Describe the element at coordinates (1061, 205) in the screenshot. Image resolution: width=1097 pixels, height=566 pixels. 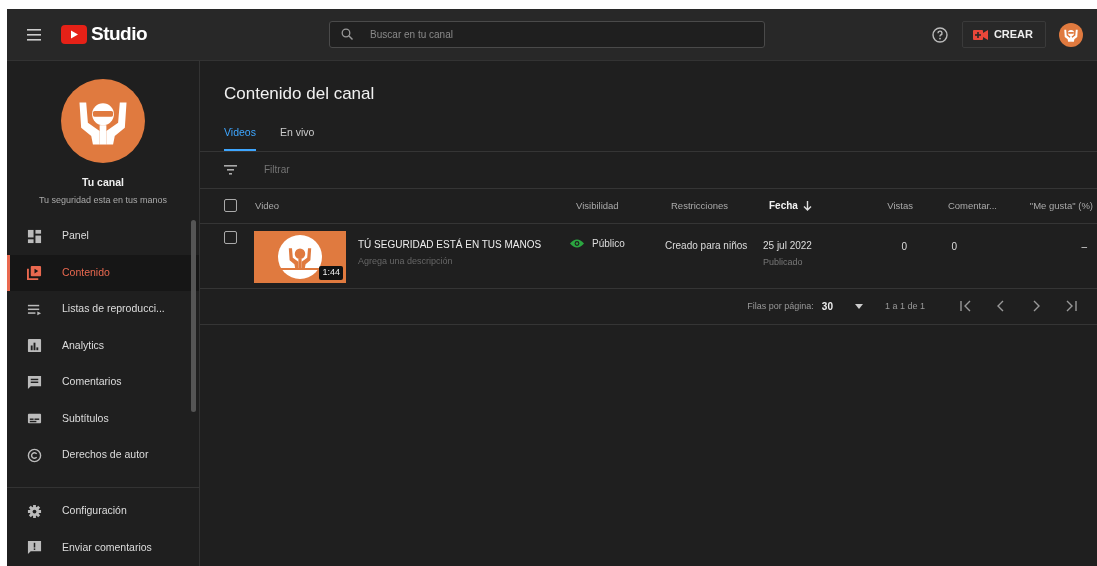
I see `column-header: "Me gusta" (%)` at that location.